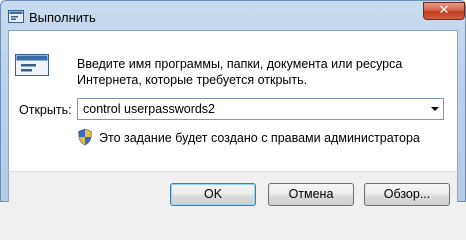  What do you see at coordinates (435, 109) in the screenshot?
I see `chevron-down-icon` at bounding box center [435, 109].